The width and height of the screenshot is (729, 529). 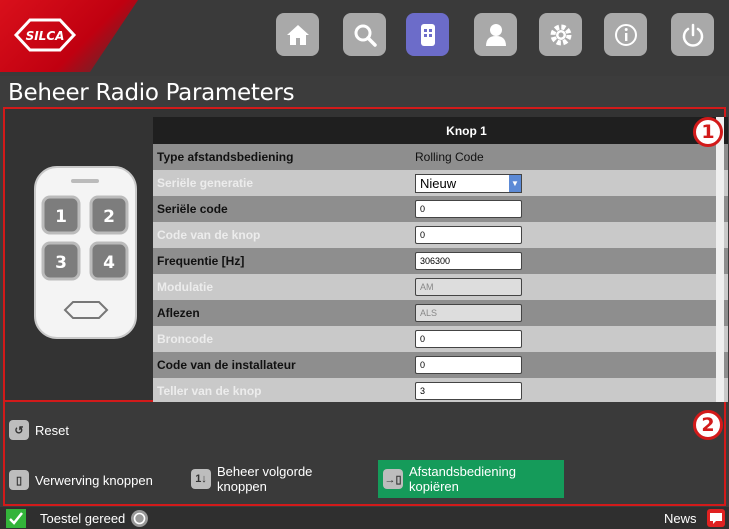 What do you see at coordinates (468, 235) in the screenshot?
I see `button-code-input: 0` at bounding box center [468, 235].